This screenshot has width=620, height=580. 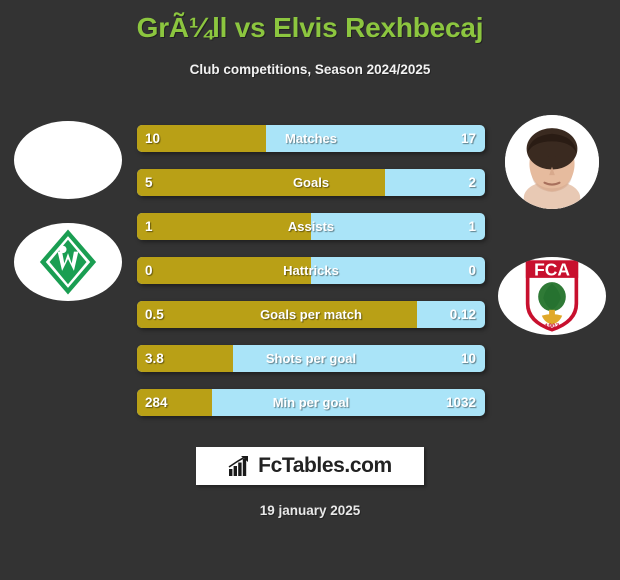 I want to click on stat-home-value: 1, so click(x=149, y=226).